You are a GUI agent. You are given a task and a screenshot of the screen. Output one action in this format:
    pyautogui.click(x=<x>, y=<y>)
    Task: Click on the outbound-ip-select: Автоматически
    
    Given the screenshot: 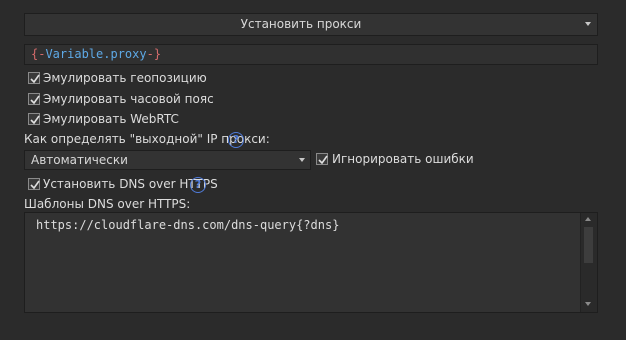 What is the action you would take?
    pyautogui.click(x=167, y=160)
    